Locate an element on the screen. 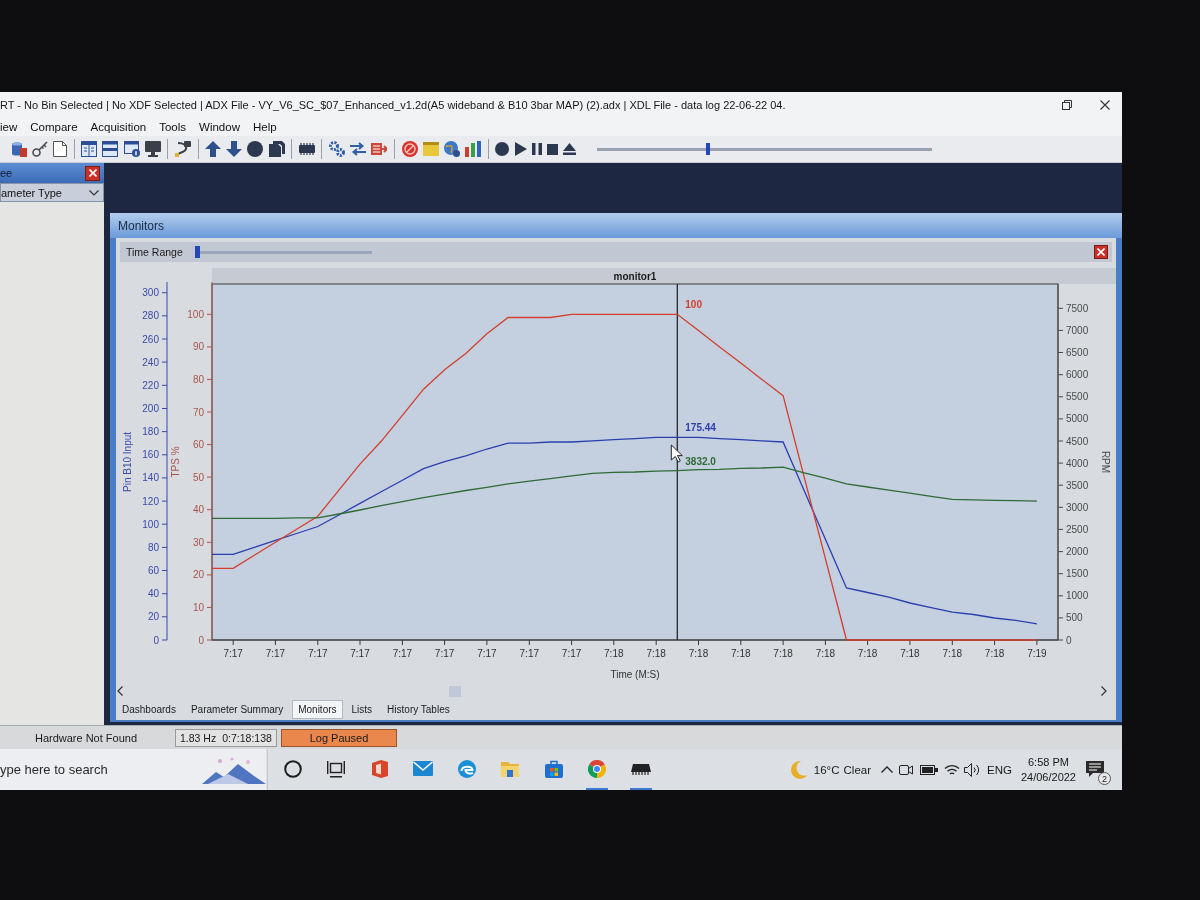  camera-icon is located at coordinates (906, 769).